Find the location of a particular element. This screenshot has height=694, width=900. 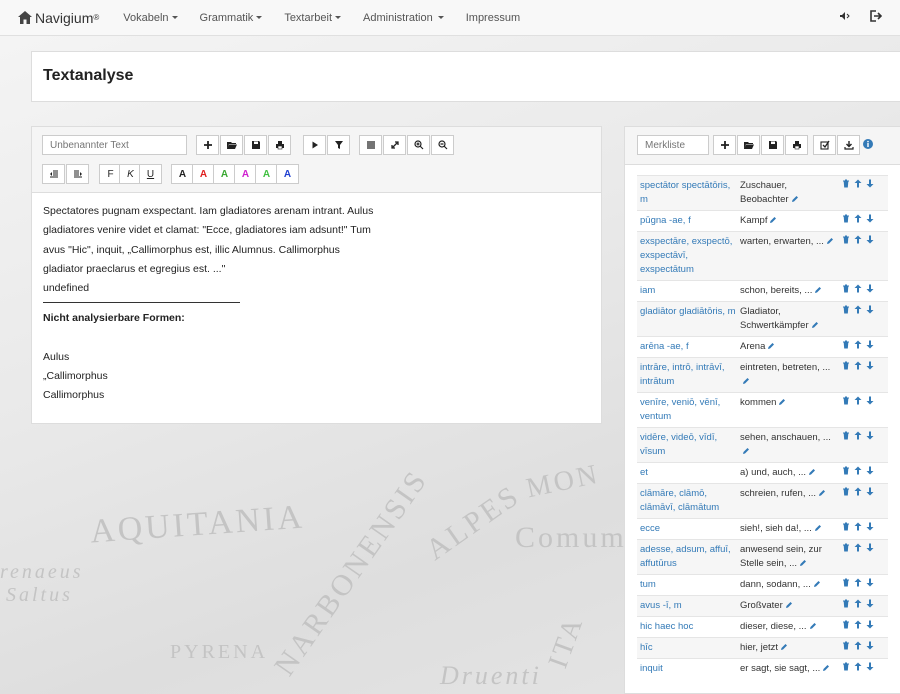

open-text-button is located at coordinates (231, 145).